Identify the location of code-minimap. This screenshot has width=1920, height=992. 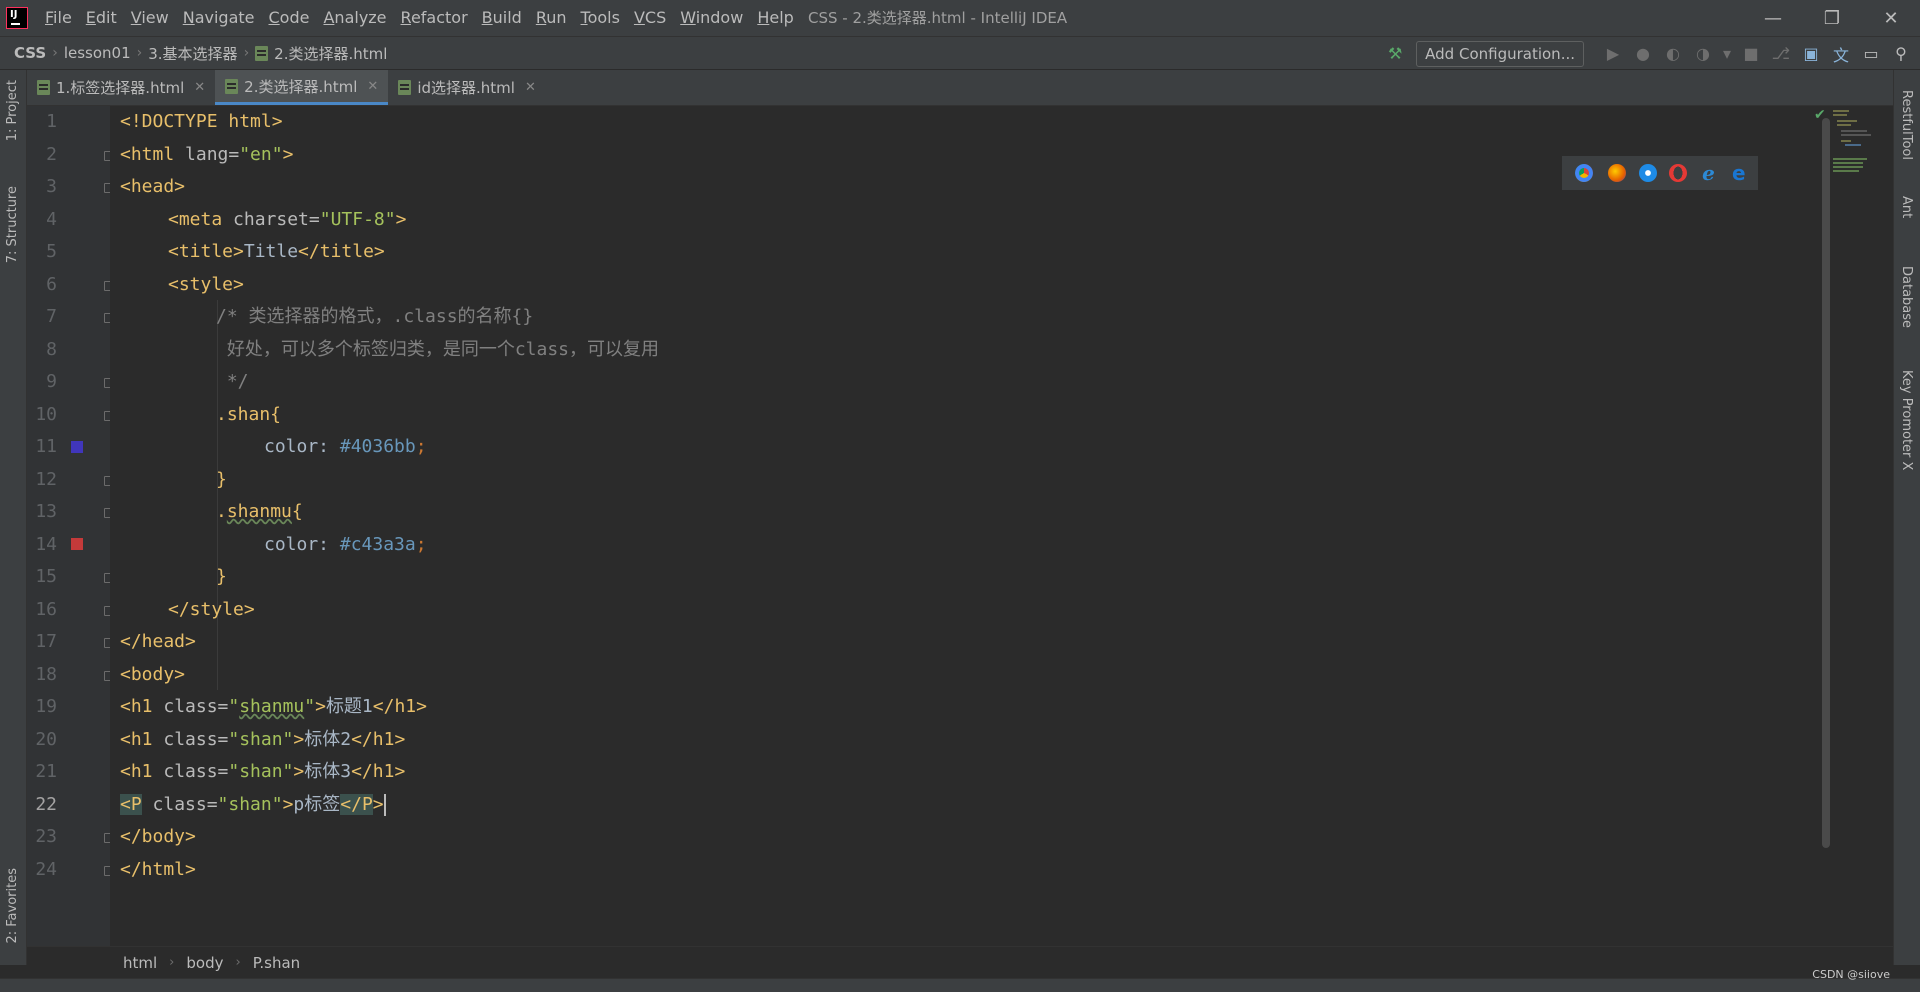
(1862, 146).